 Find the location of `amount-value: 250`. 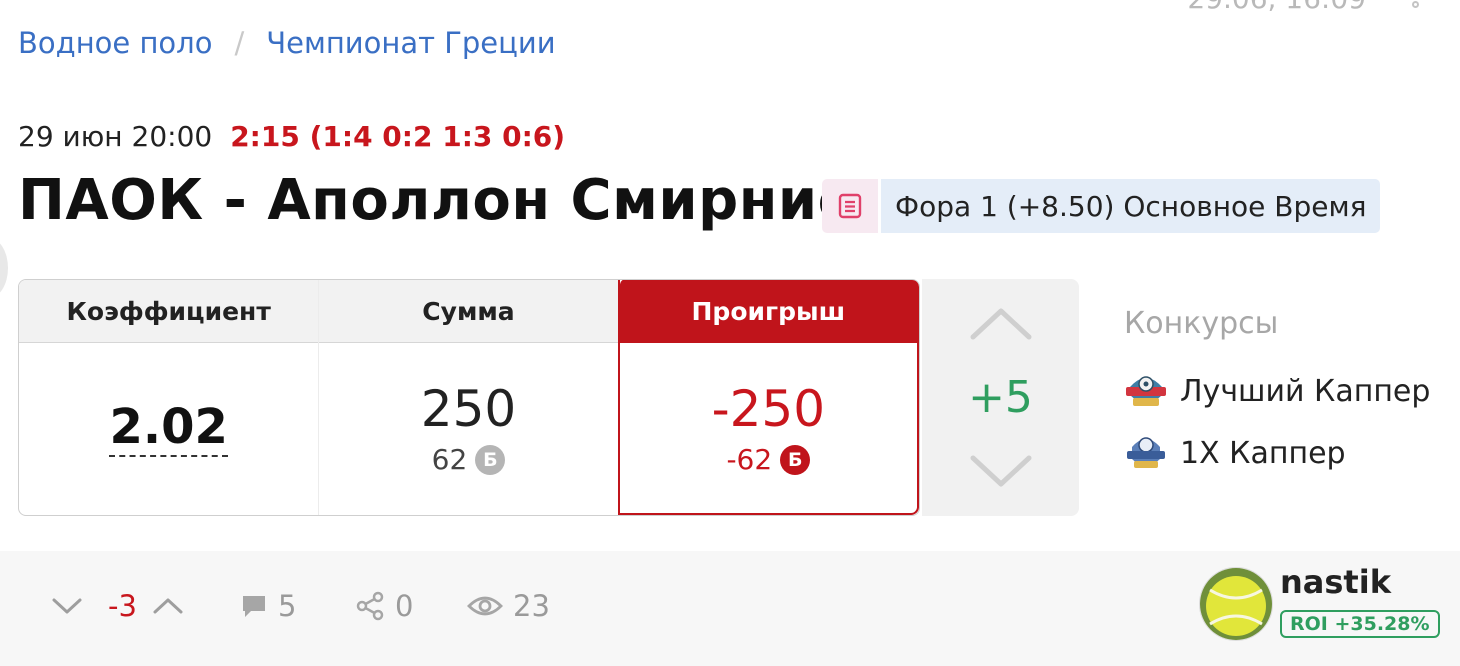

amount-value: 250 is located at coordinates (468, 409).